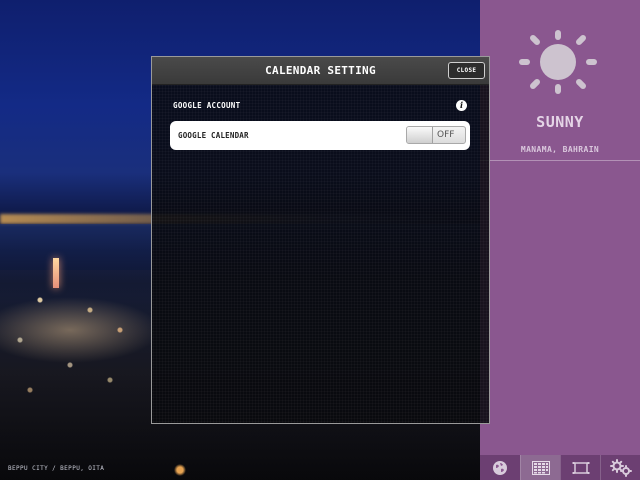 Image resolution: width=640 pixels, height=480 pixels. Describe the element at coordinates (213, 135) in the screenshot. I see `setting-label: GOOGLE CALENDAR` at that location.